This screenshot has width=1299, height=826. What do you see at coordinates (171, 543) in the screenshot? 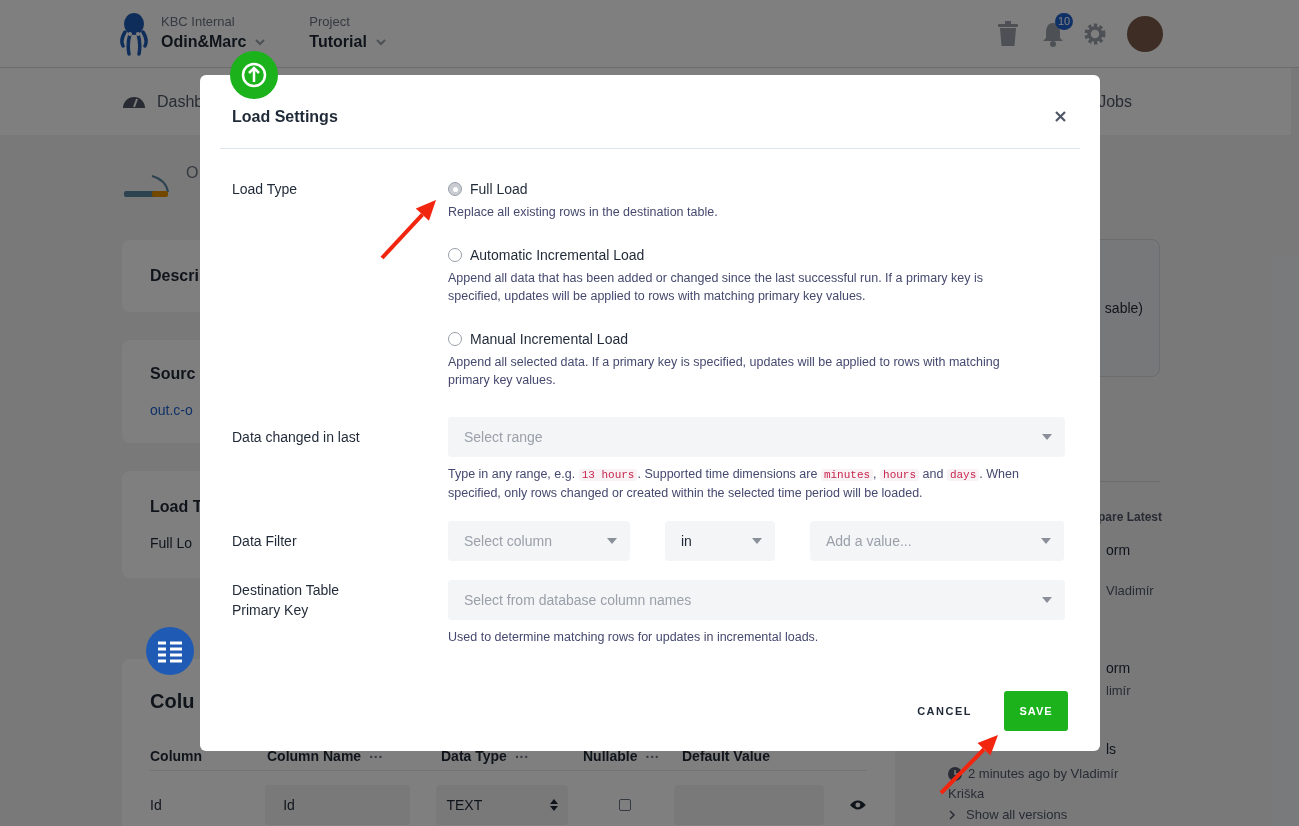
I see `card-value: Full Lo` at bounding box center [171, 543].